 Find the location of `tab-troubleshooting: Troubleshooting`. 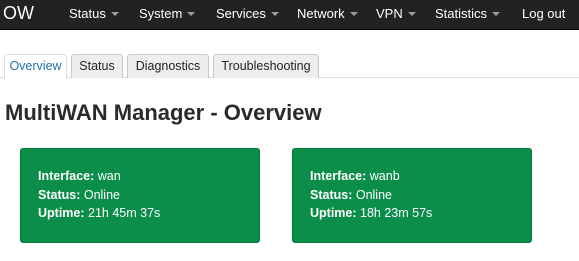

tab-troubleshooting: Troubleshooting is located at coordinates (266, 66).